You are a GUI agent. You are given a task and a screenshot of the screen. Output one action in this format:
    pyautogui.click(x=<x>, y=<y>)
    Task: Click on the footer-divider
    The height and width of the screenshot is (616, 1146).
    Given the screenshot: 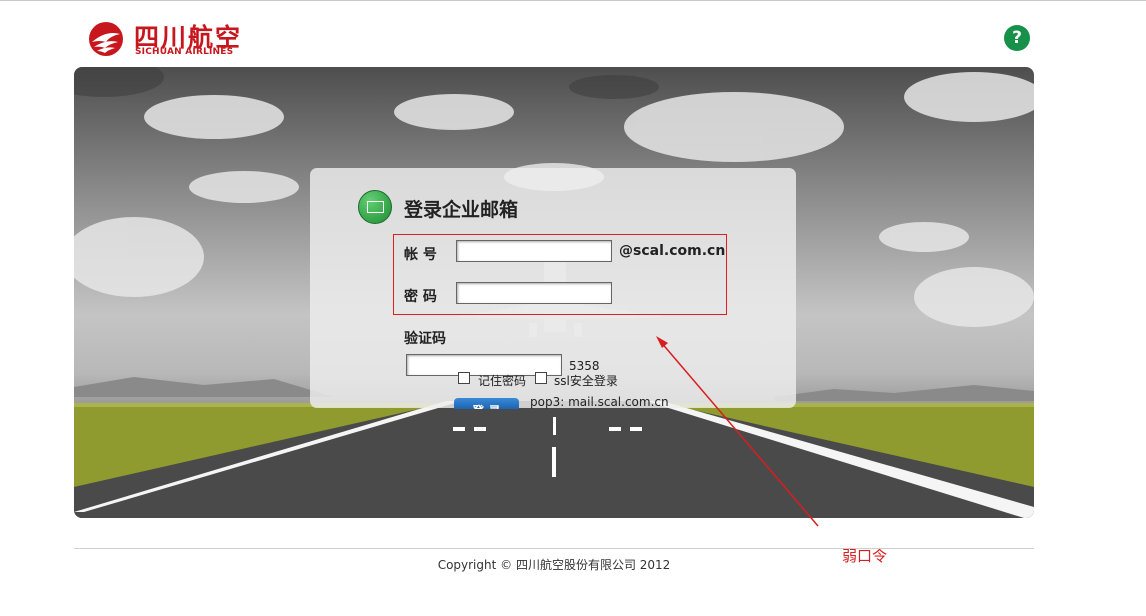 What is the action you would take?
    pyautogui.click(x=554, y=548)
    